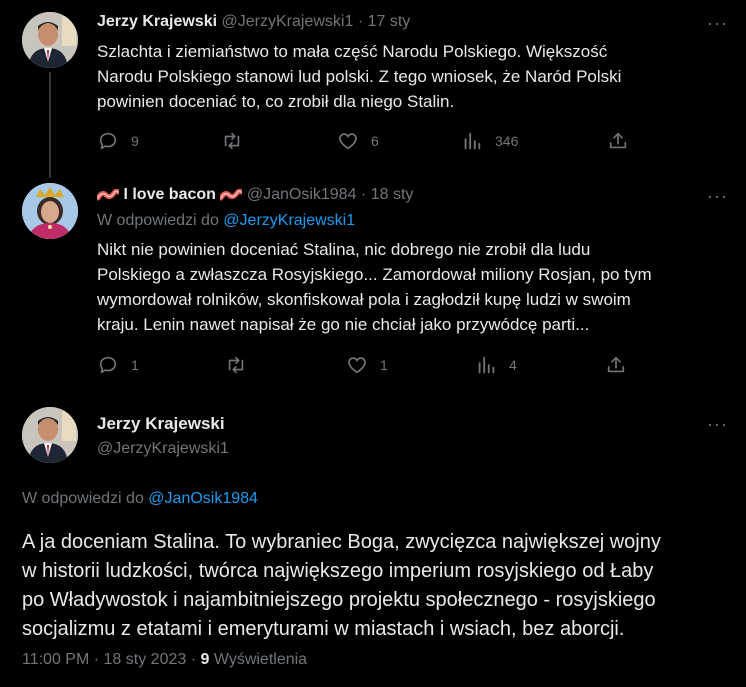 This screenshot has width=746, height=687. What do you see at coordinates (50, 125) in the screenshot?
I see `thread-line` at bounding box center [50, 125].